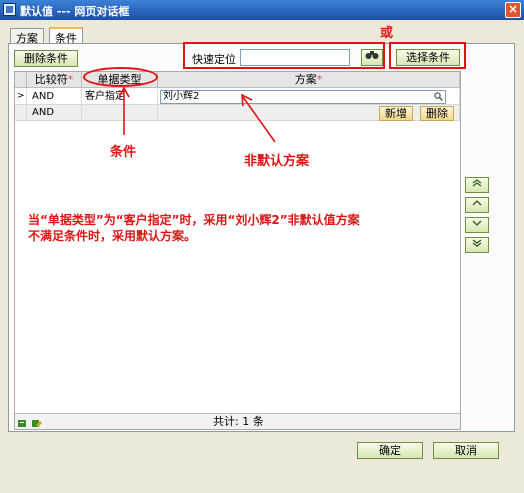 This screenshot has width=524, height=493. What do you see at coordinates (123, 152) in the screenshot?
I see `condition-annotation: 条件` at bounding box center [123, 152].